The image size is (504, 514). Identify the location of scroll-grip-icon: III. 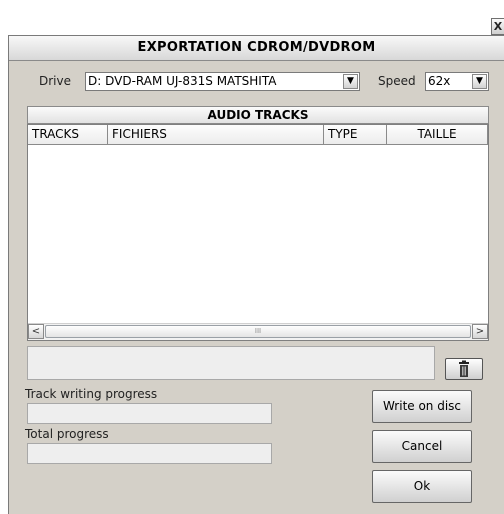
(258, 331).